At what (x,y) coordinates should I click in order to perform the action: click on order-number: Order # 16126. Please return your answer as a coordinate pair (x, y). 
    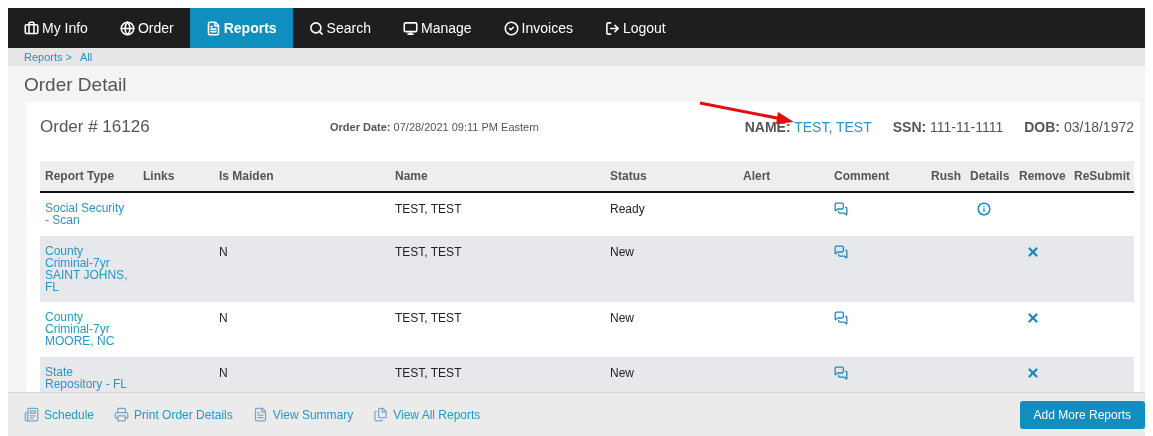
    Looking at the image, I should click on (95, 127).